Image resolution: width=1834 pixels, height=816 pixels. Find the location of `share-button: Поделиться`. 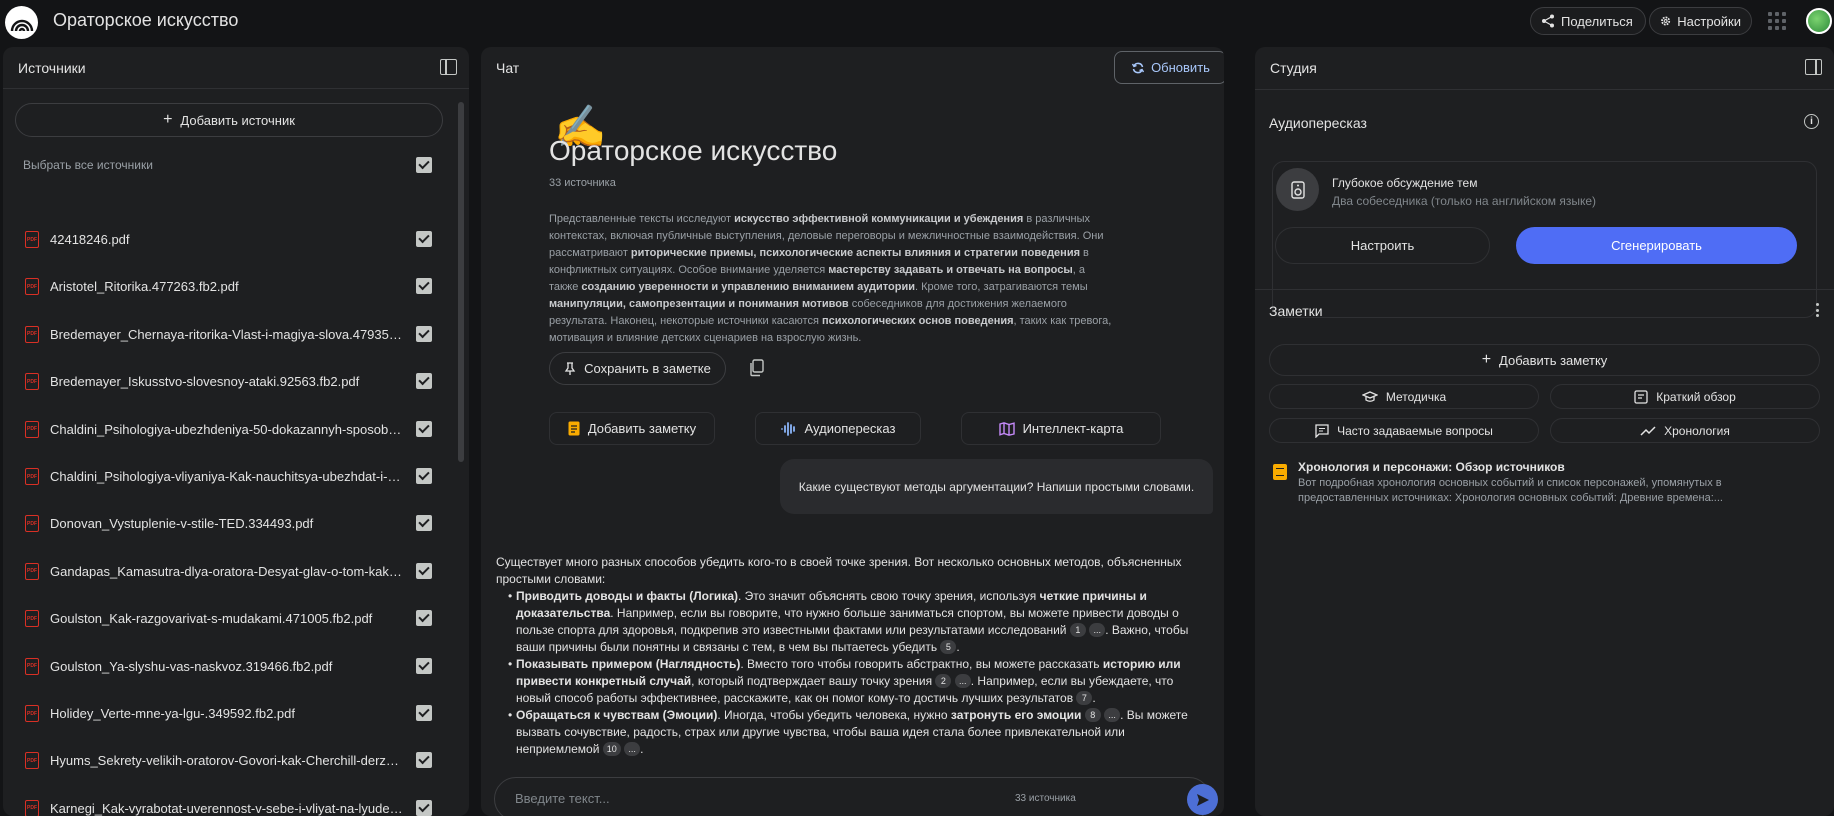

share-button: Поделиться is located at coordinates (1588, 21).